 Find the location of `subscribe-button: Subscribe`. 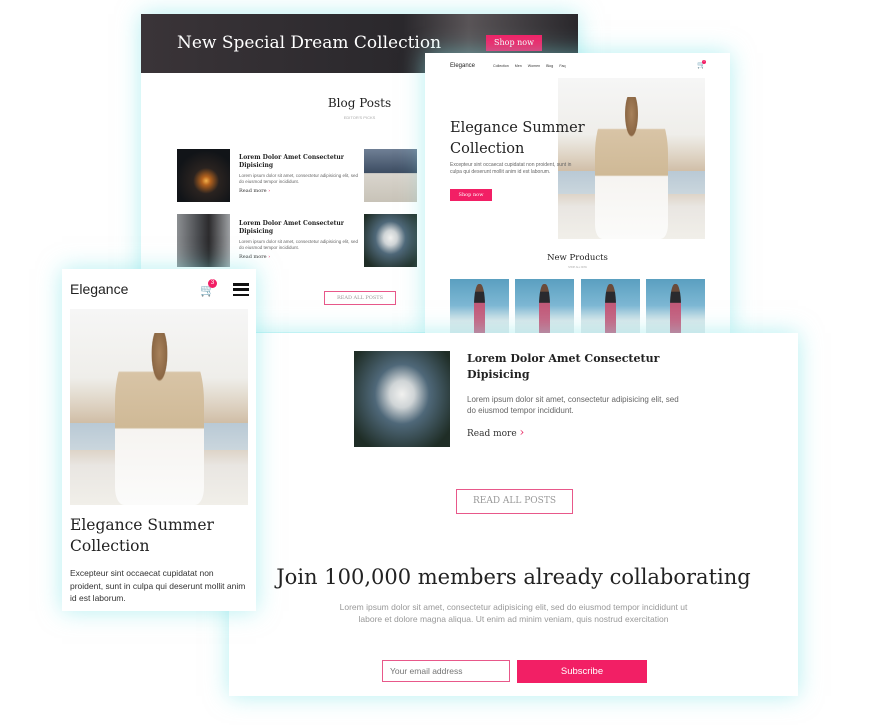

subscribe-button: Subscribe is located at coordinates (582, 671).